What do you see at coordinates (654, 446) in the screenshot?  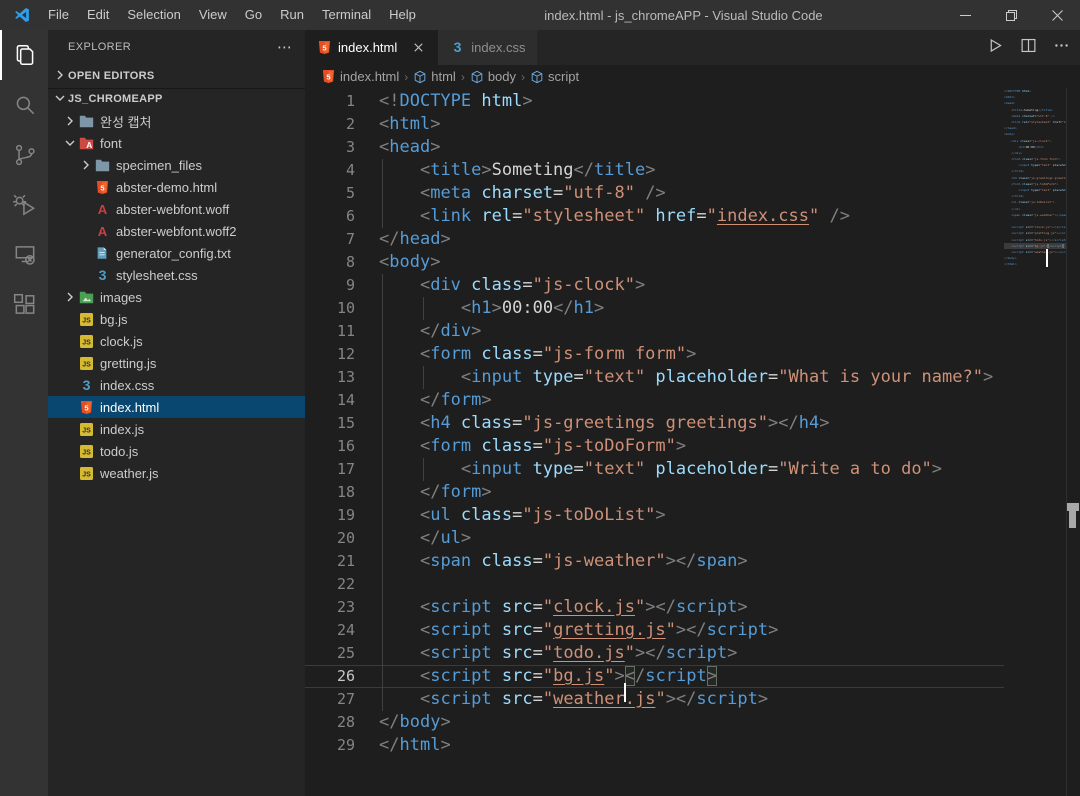 I see `code-line-16: 16 <form class="js-toDoForm">` at bounding box center [654, 446].